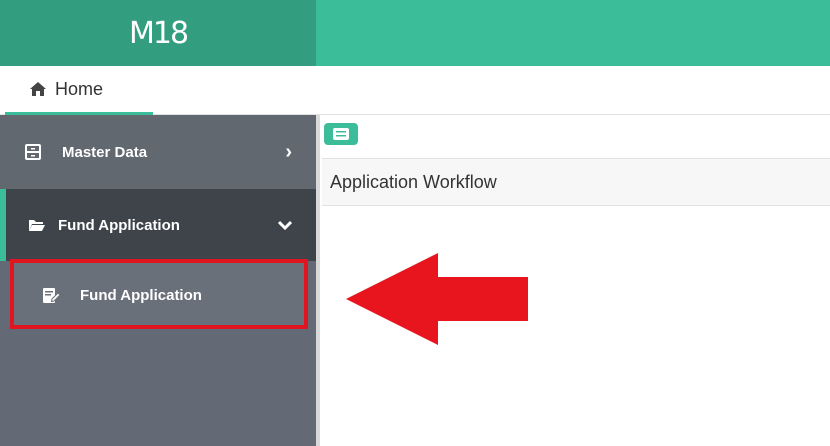 The height and width of the screenshot is (446, 830). What do you see at coordinates (576, 182) in the screenshot?
I see `panel-title: Application Workflow` at bounding box center [576, 182].